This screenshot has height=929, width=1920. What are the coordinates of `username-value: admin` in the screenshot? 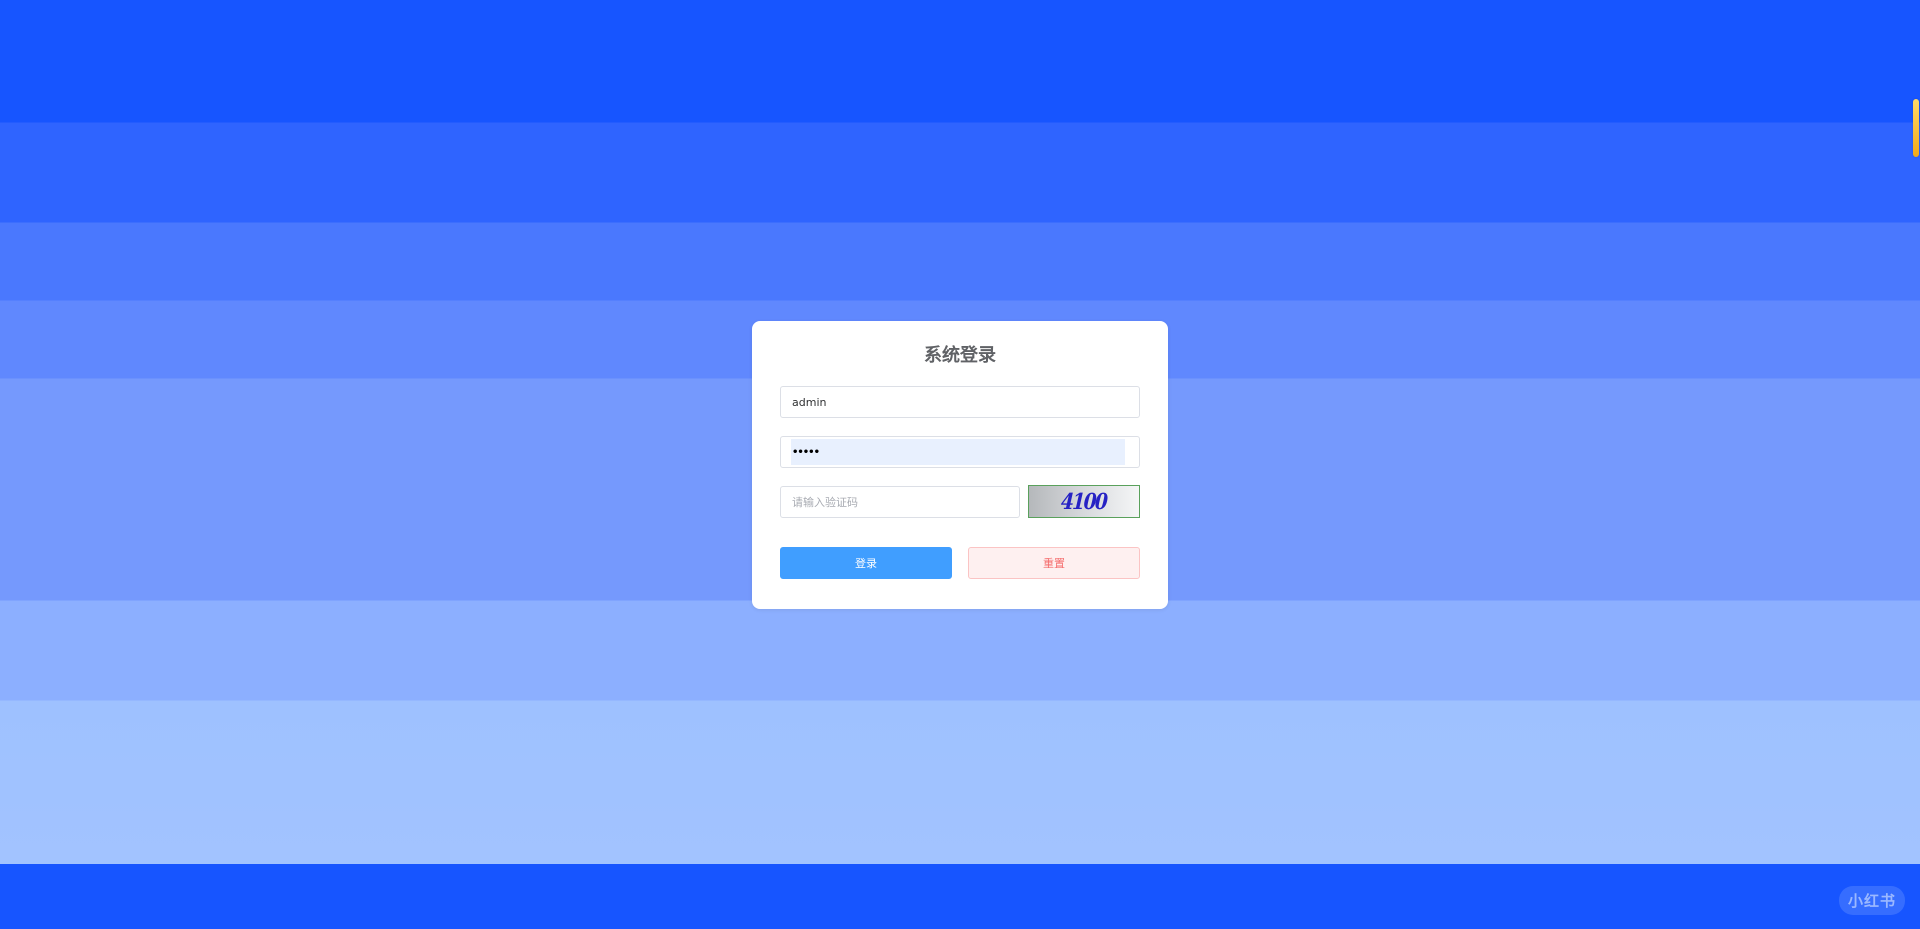 It's located at (809, 402).